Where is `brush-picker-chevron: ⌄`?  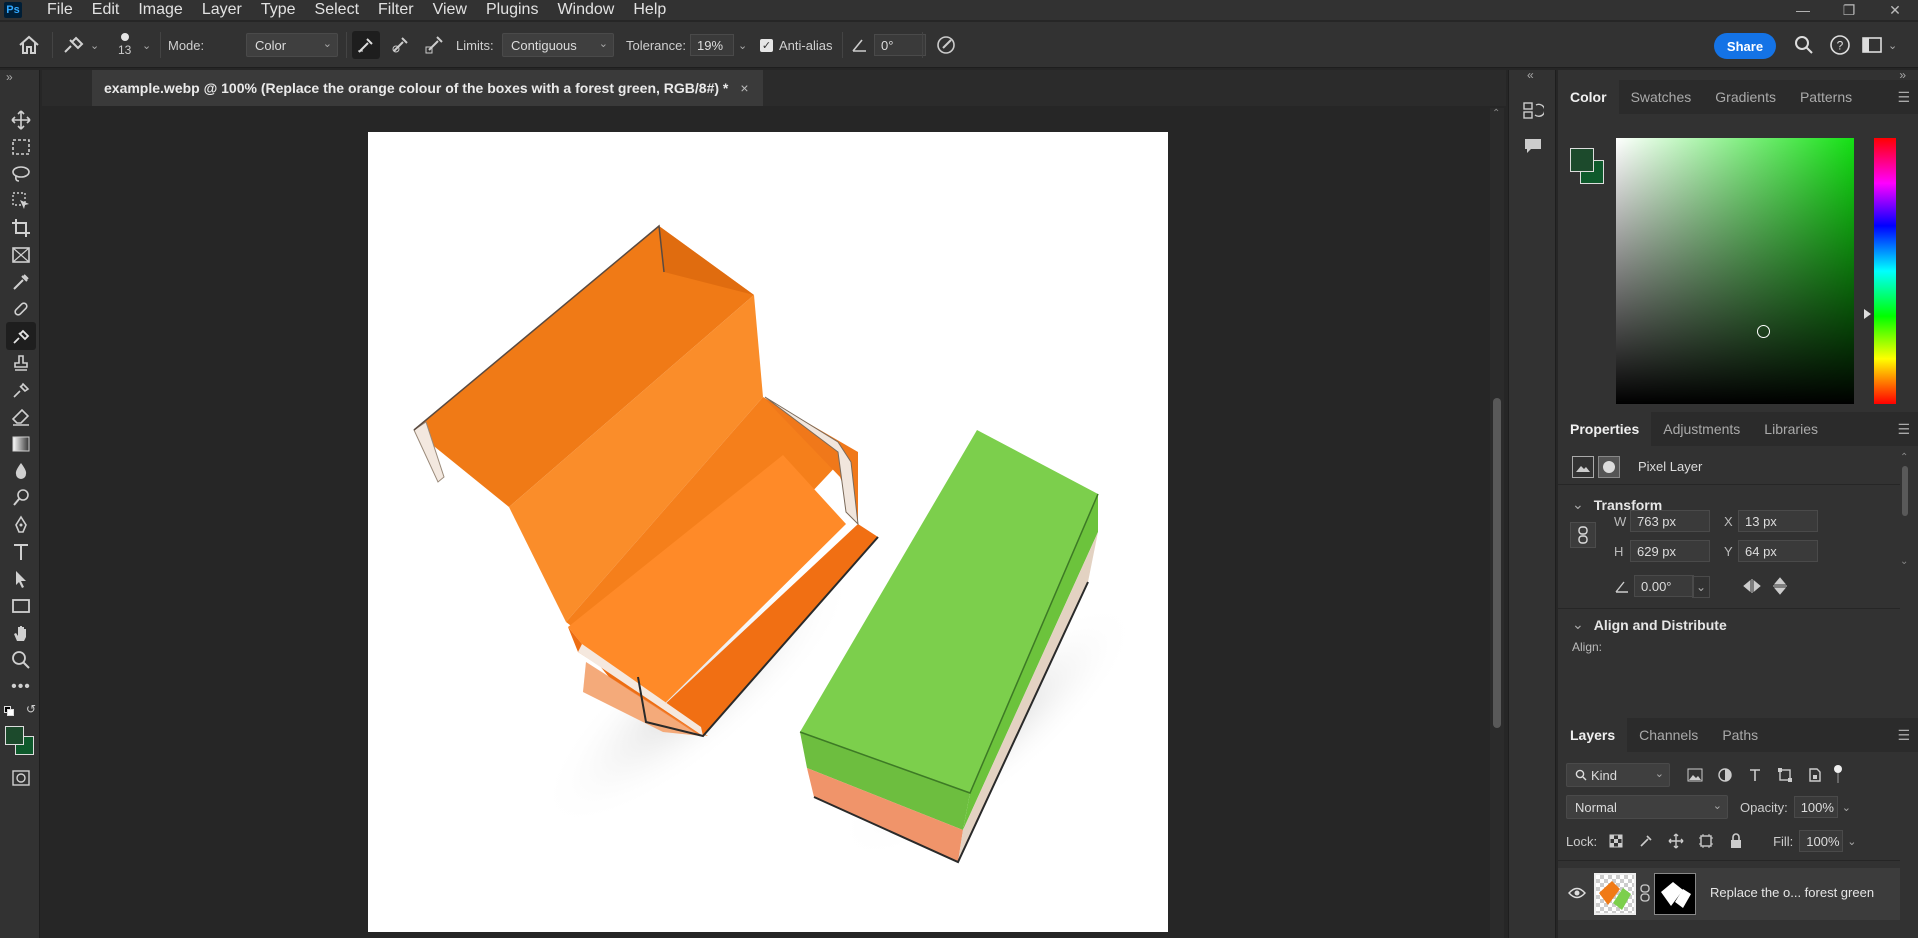 brush-picker-chevron: ⌄ is located at coordinates (146, 45).